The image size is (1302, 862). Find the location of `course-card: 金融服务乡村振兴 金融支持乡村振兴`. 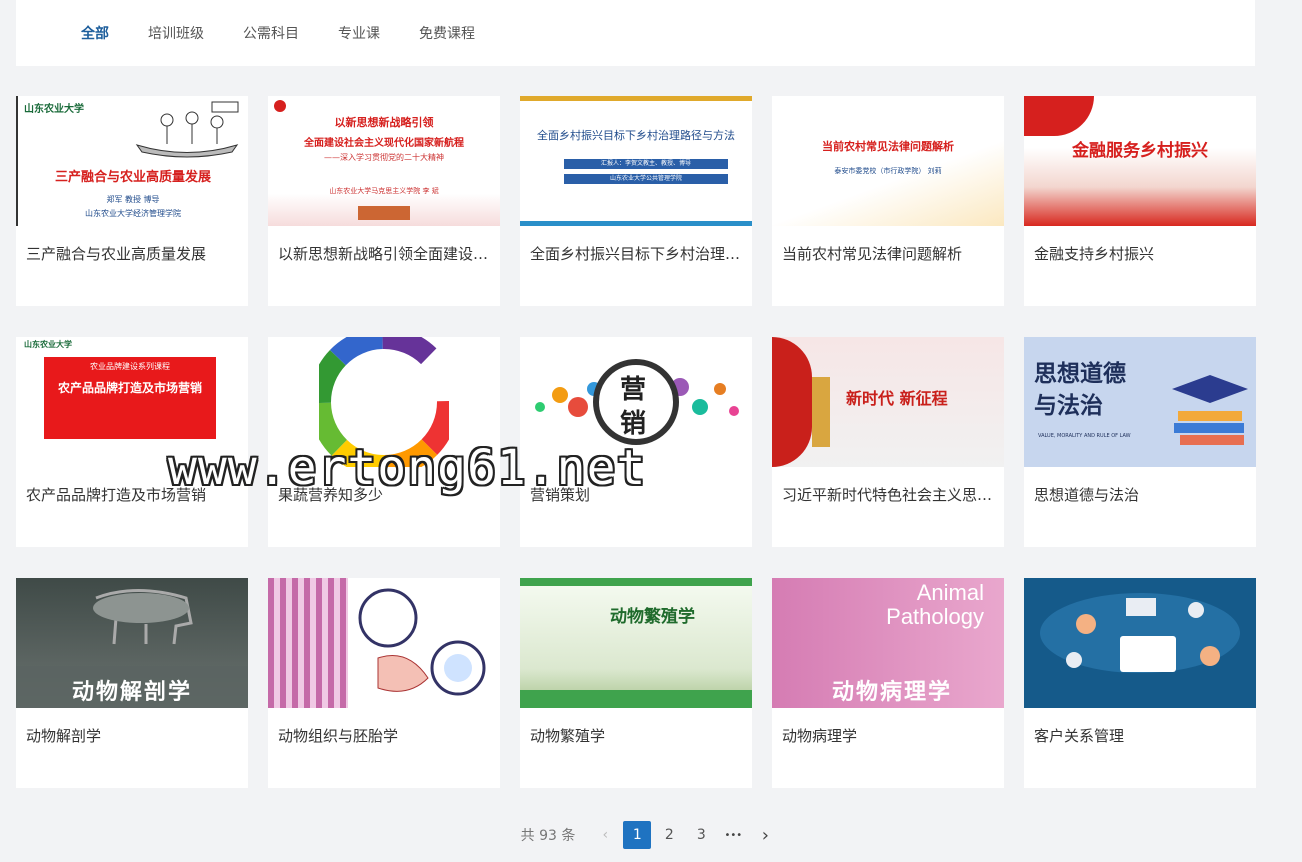

course-card: 金融服务乡村振兴 金融支持乡村振兴 is located at coordinates (1140, 201).